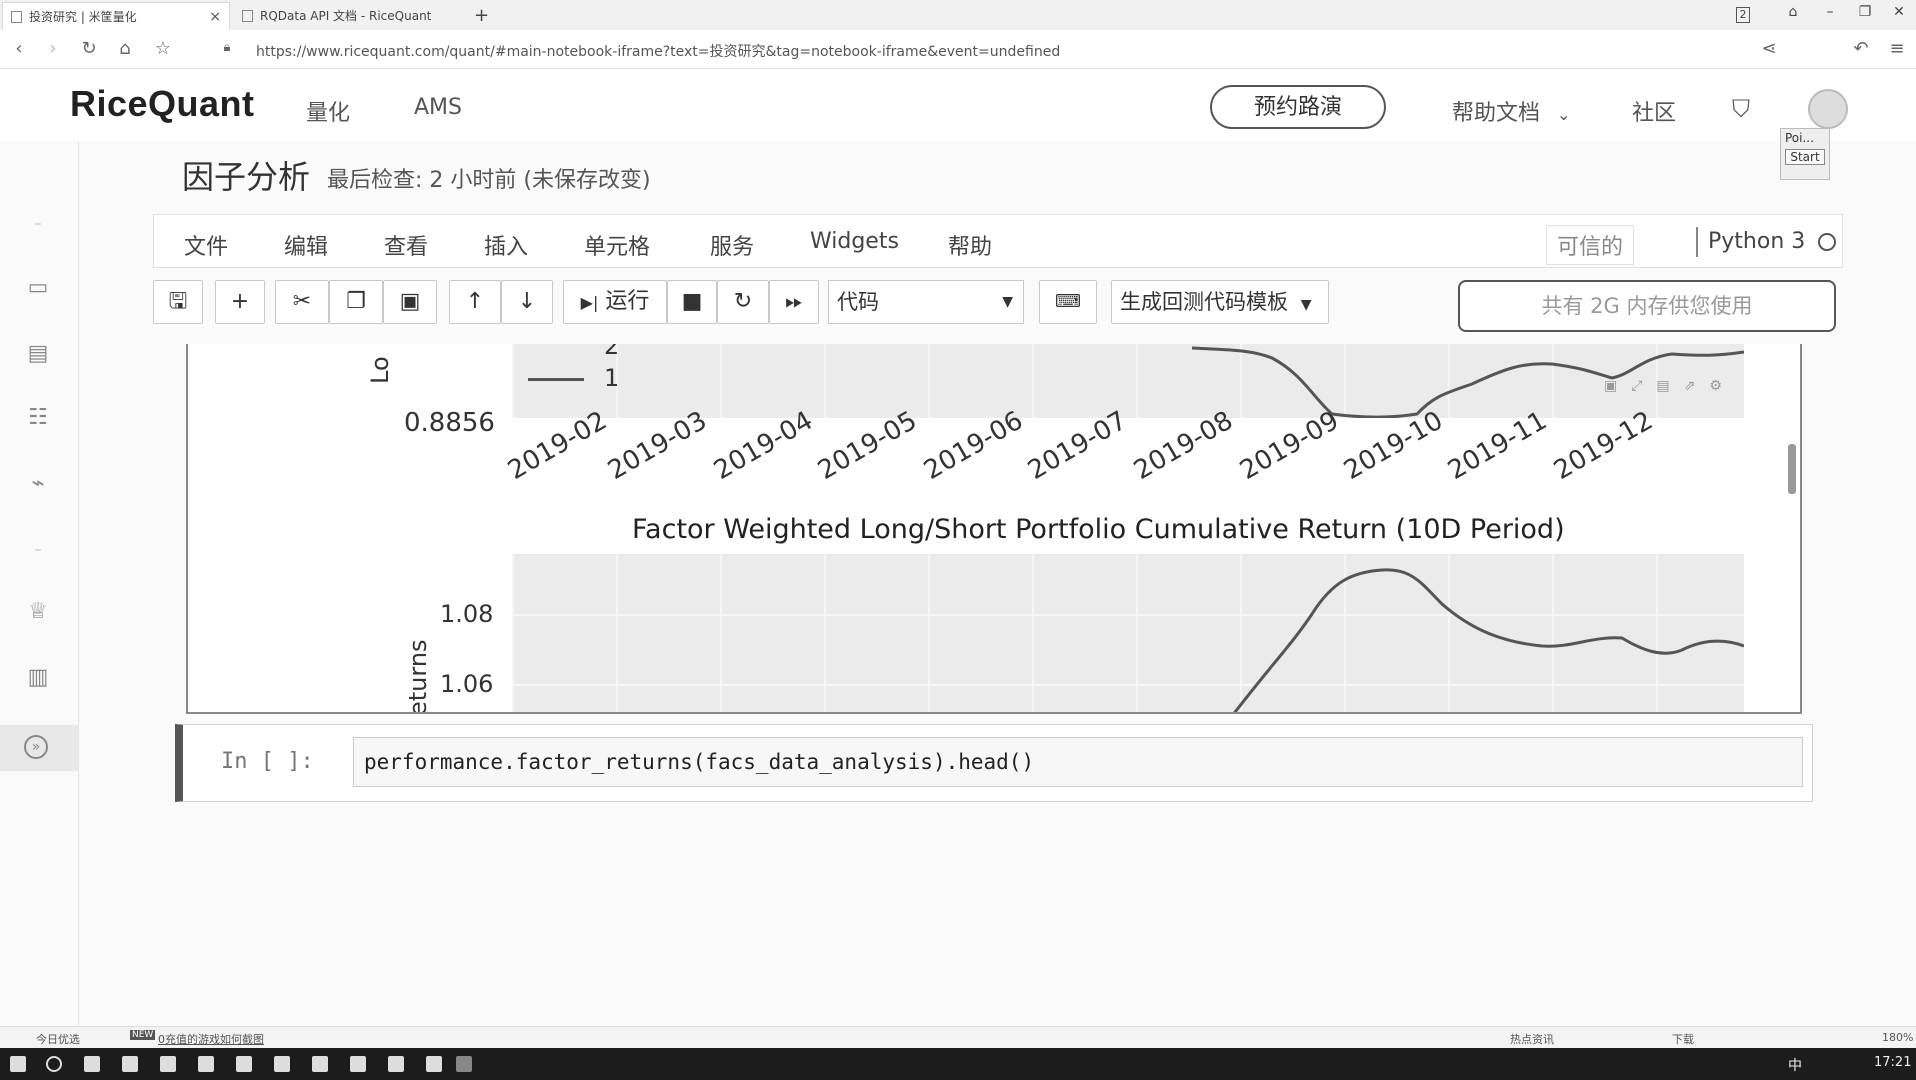 The height and width of the screenshot is (1080, 1916). Describe the element at coordinates (168, 1064) in the screenshot. I see `folder-app-icon` at that location.